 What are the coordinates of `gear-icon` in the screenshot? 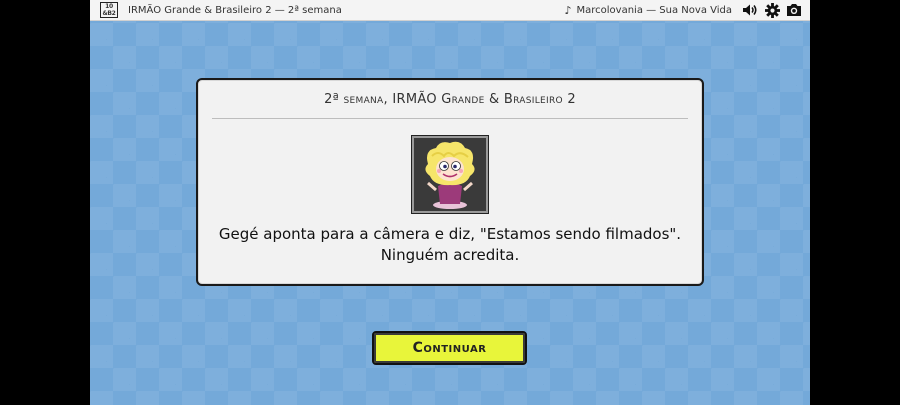 It's located at (772, 10).